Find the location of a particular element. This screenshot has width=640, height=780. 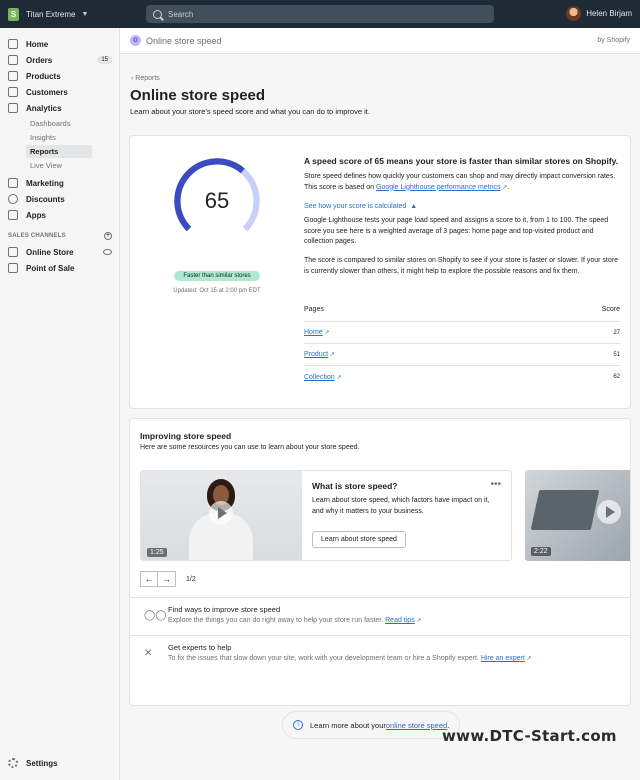

glasses-icon: ◯◯ is located at coordinates (155, 615).